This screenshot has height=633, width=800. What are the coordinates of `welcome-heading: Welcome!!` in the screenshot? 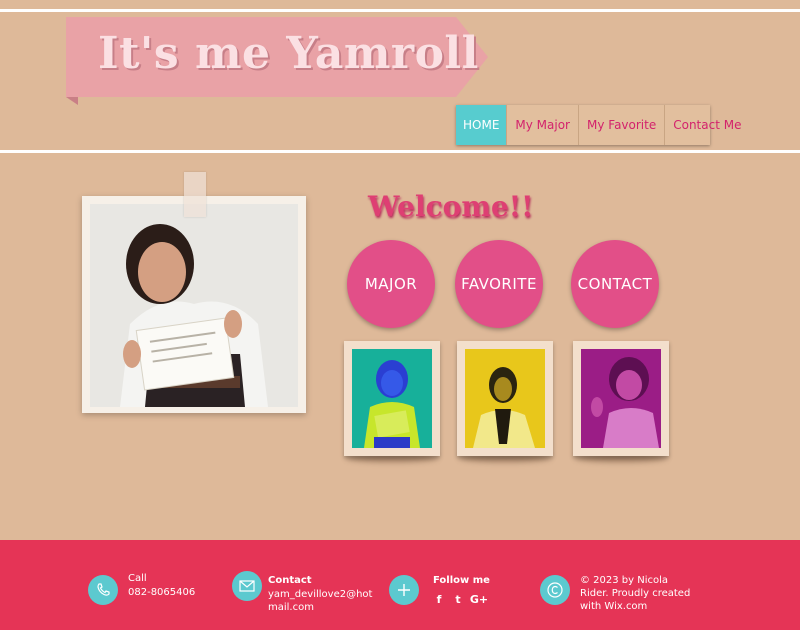 It's located at (451, 206).